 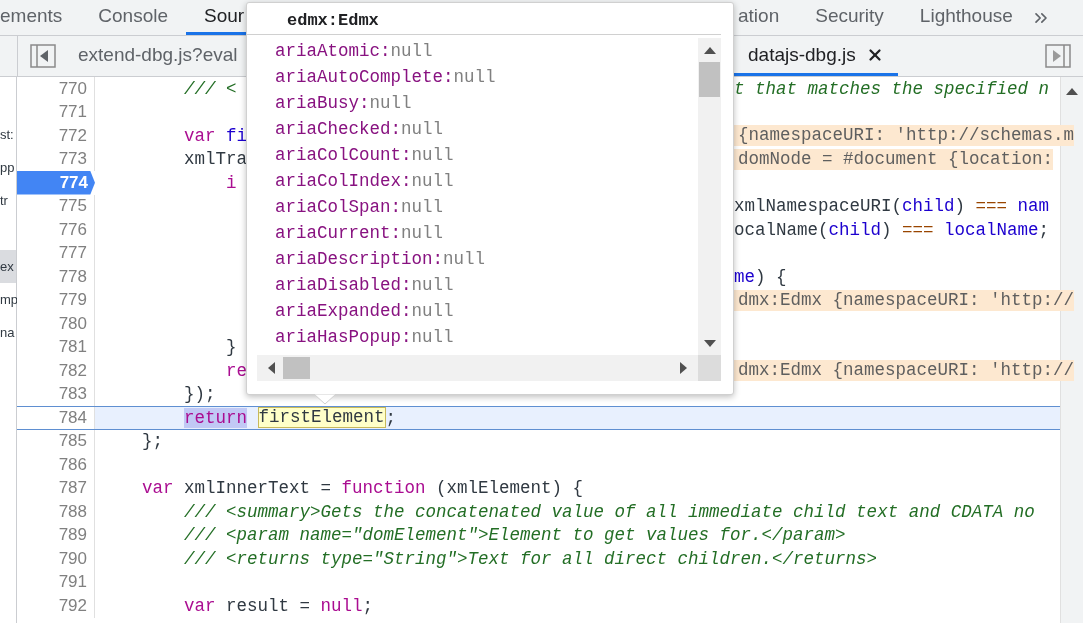 What do you see at coordinates (215, 159) in the screenshot?
I see `code-text: xmlTra` at bounding box center [215, 159].